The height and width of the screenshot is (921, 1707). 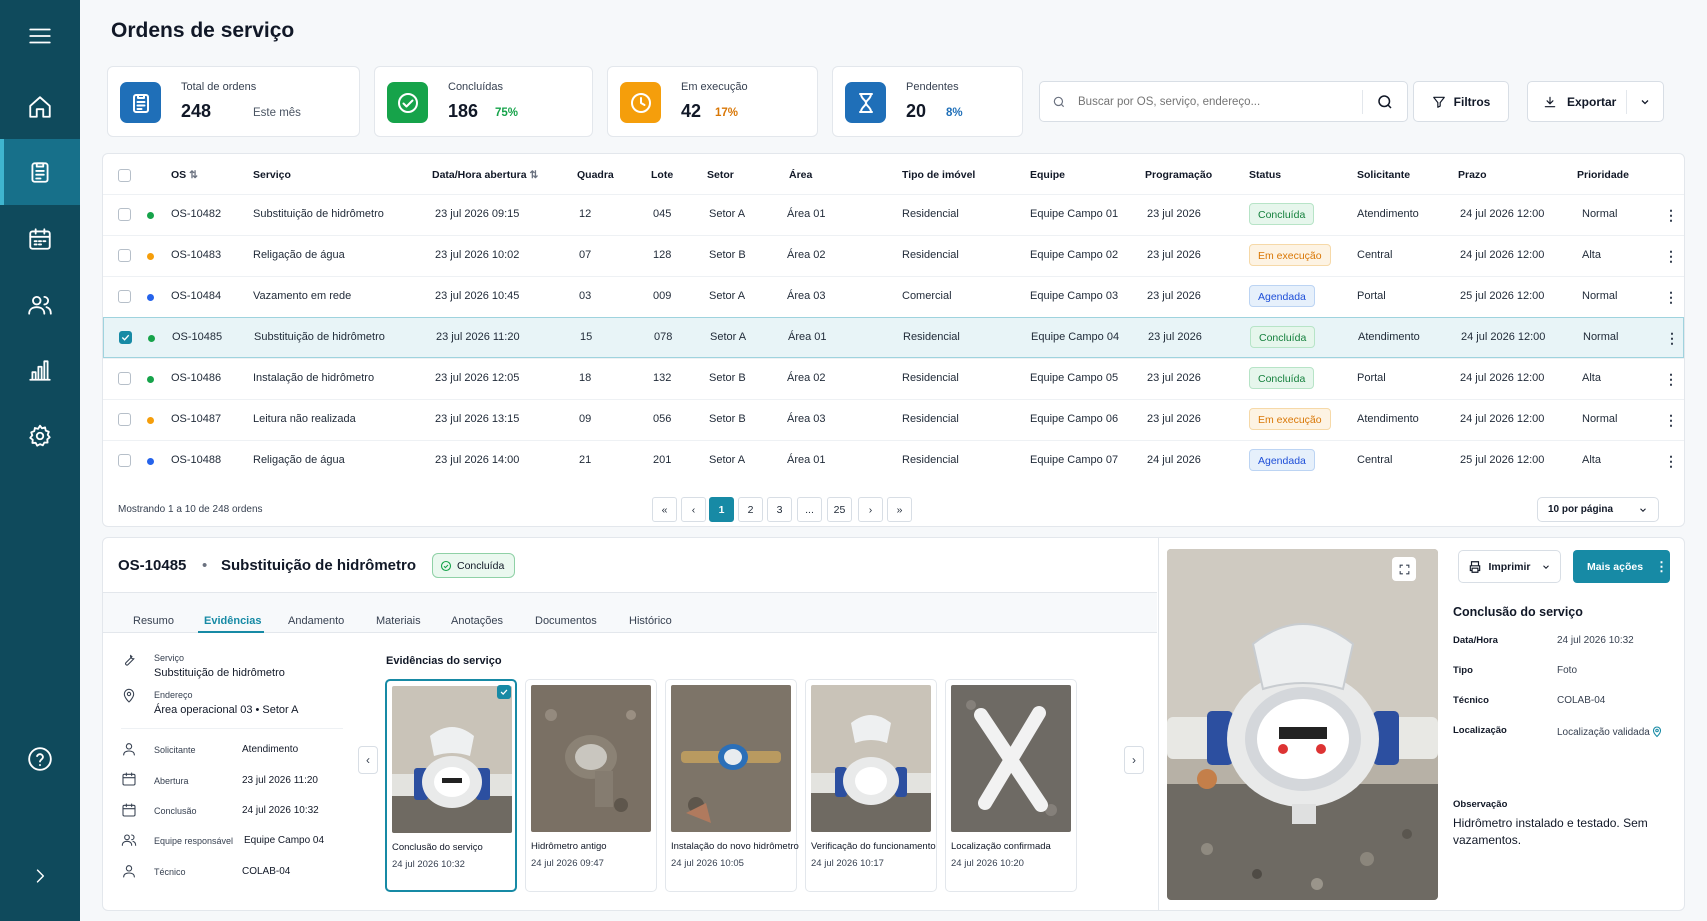 I want to click on gallery-next-button: ›, so click(x=1134, y=760).